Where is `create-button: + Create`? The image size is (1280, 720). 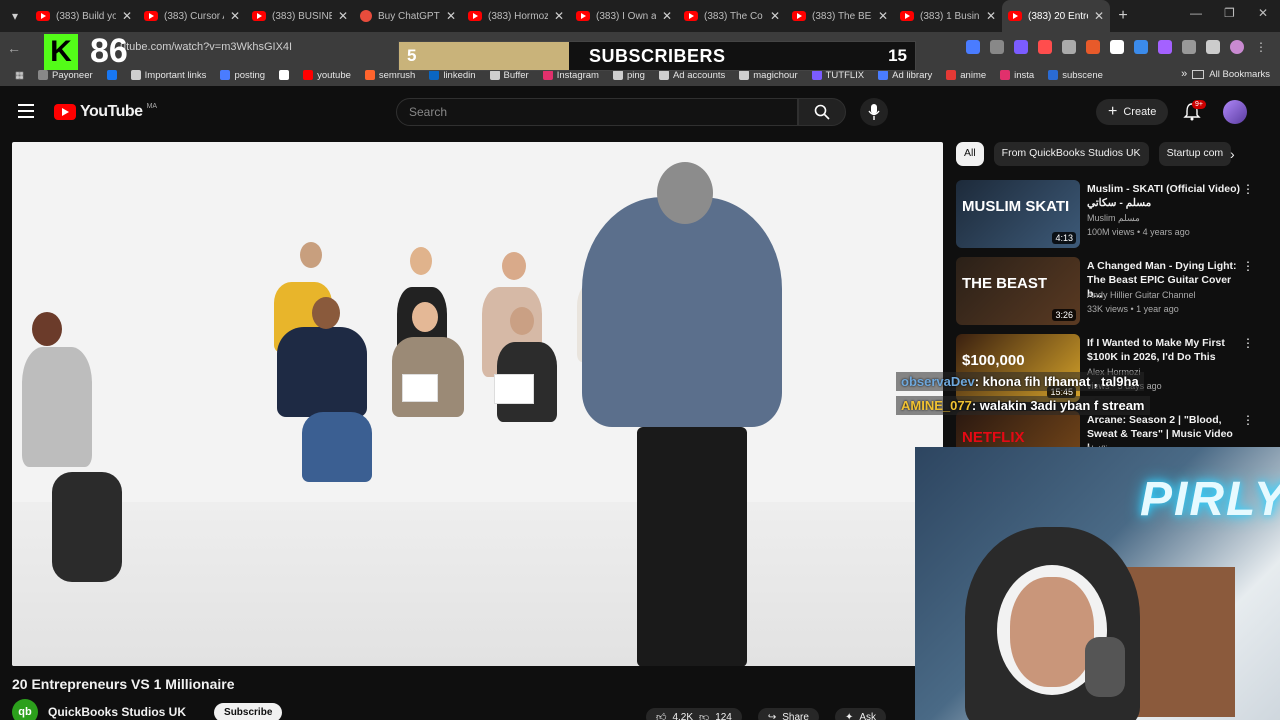
create-button: + Create is located at coordinates (1132, 112).